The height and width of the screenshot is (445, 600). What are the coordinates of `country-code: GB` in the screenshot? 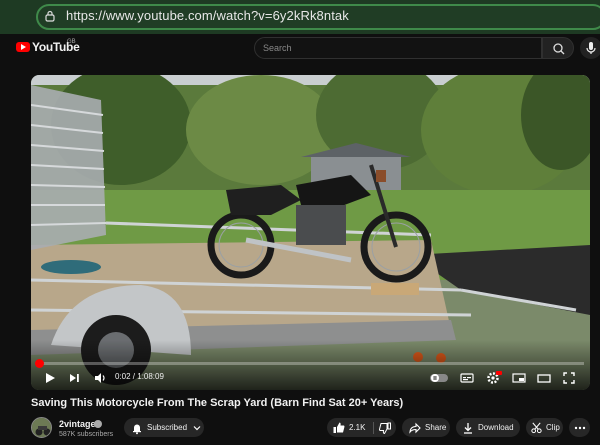 It's located at (71, 42).